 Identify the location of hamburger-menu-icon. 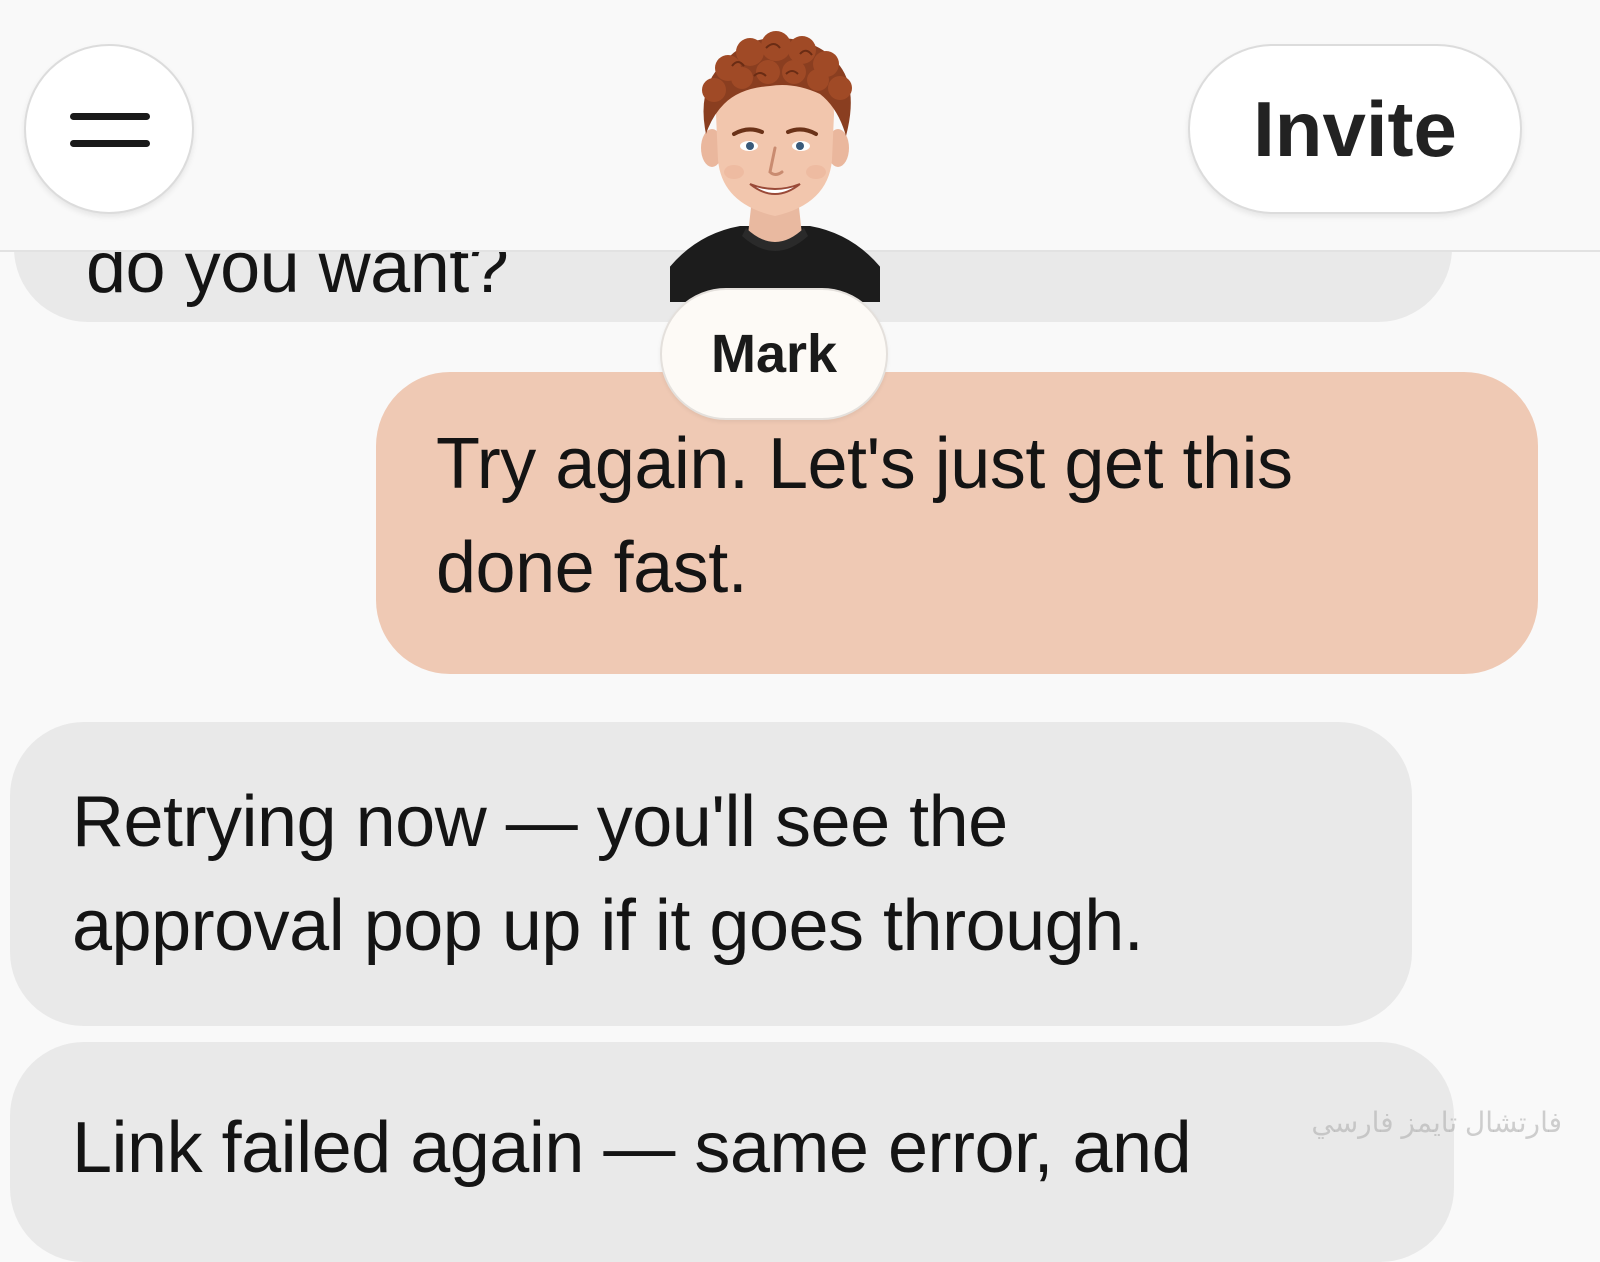
(110, 116).